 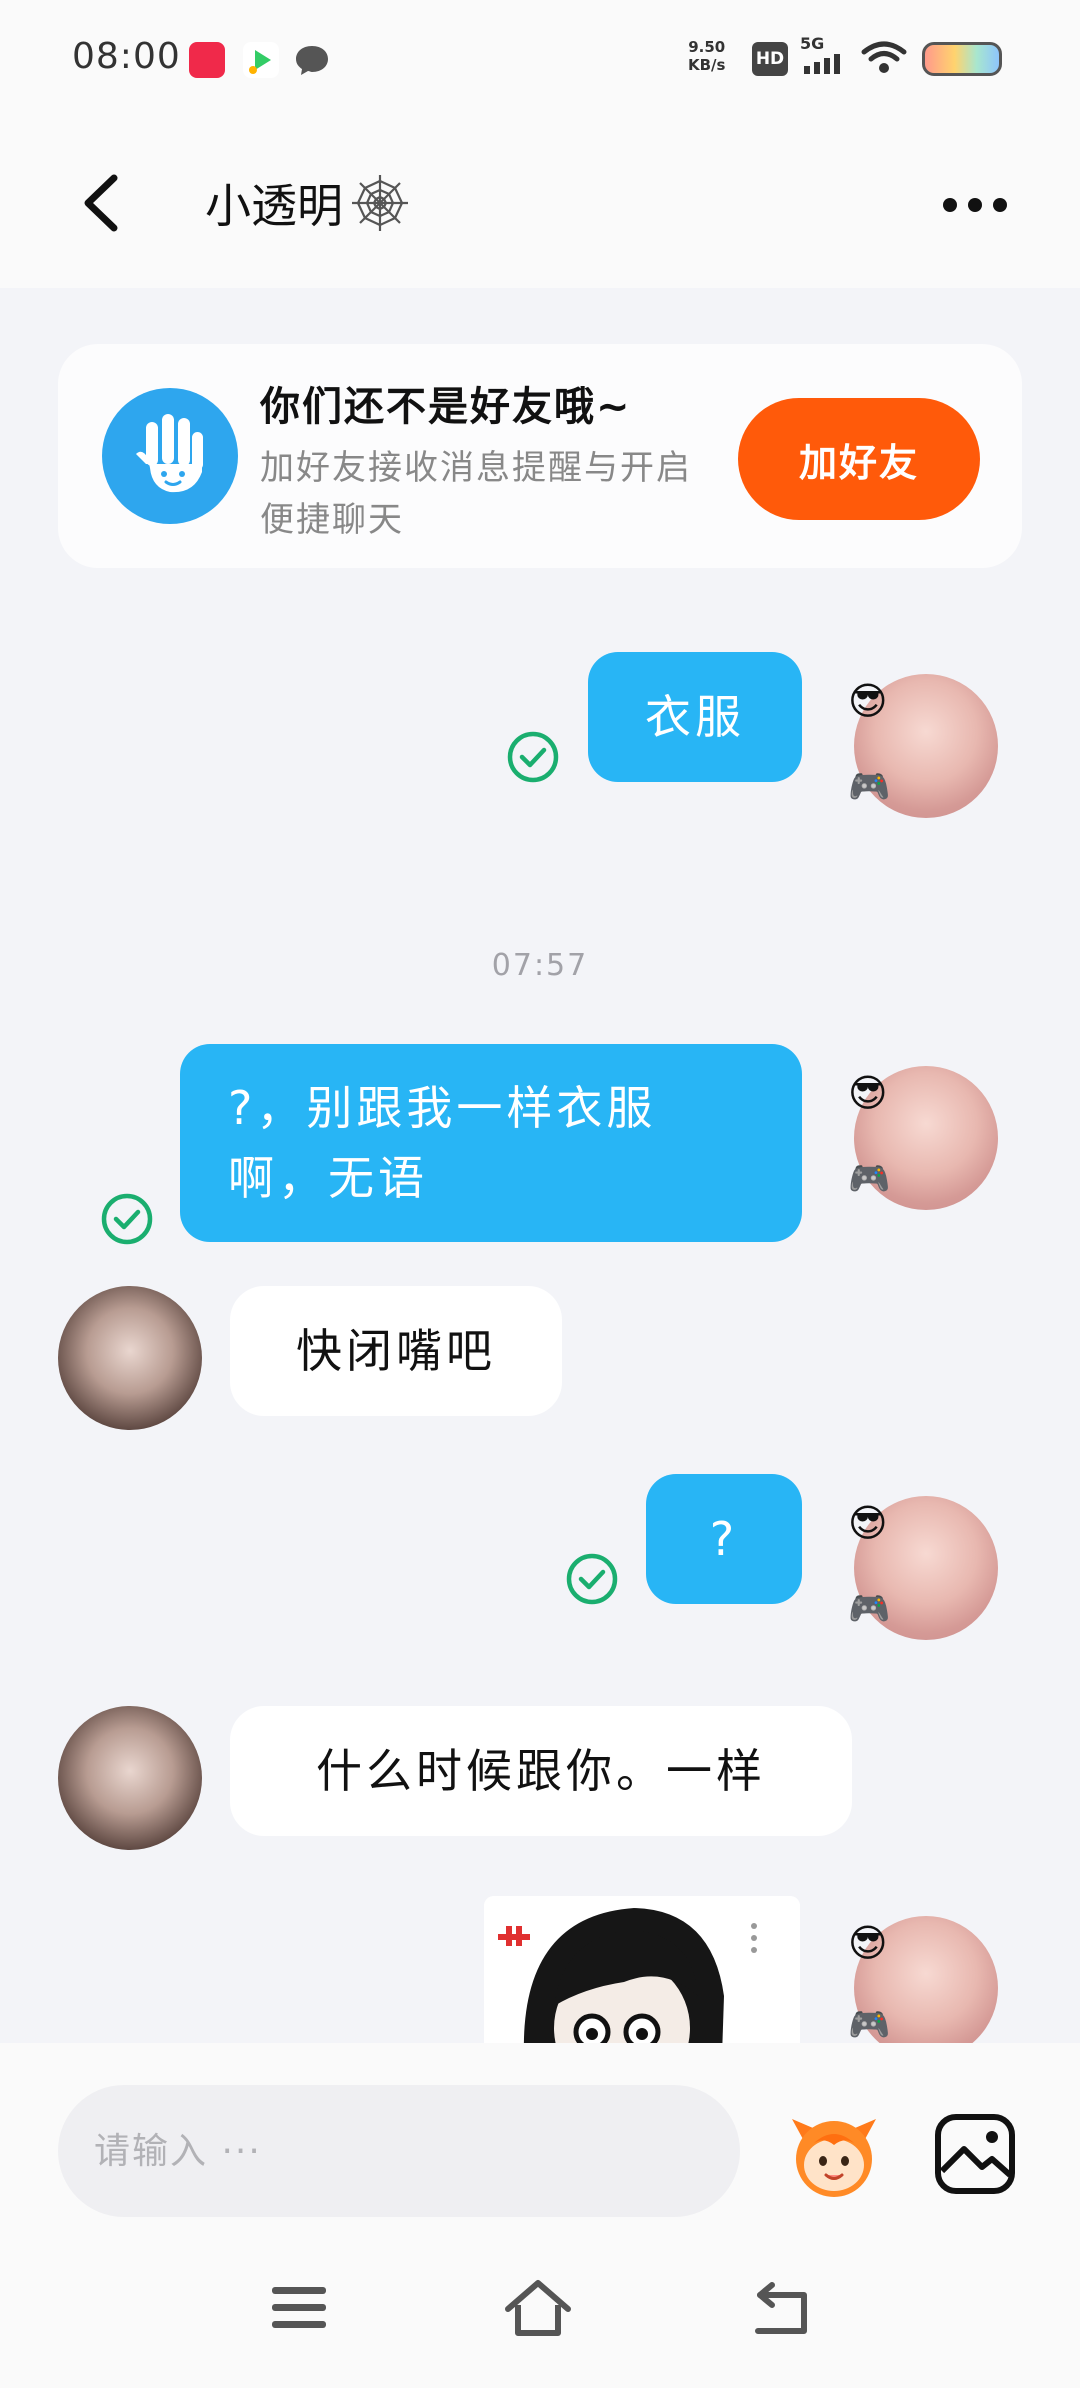 I want to click on message-text: ?，别跟我一样衣服啊，无语, so click(x=442, y=1143).